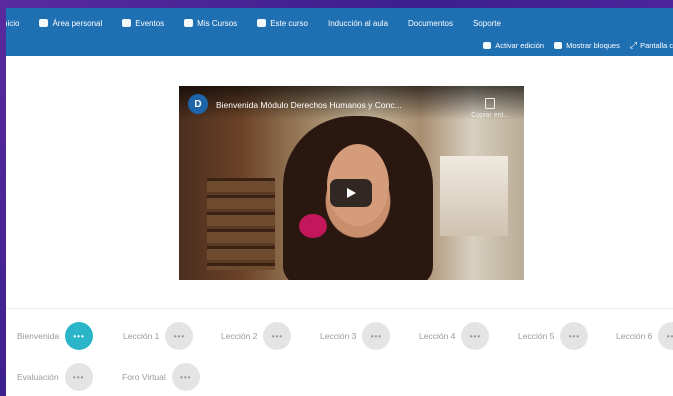 The image size is (673, 396). I want to click on nav-mis-cursos-label: Mis Cursos, so click(217, 23).